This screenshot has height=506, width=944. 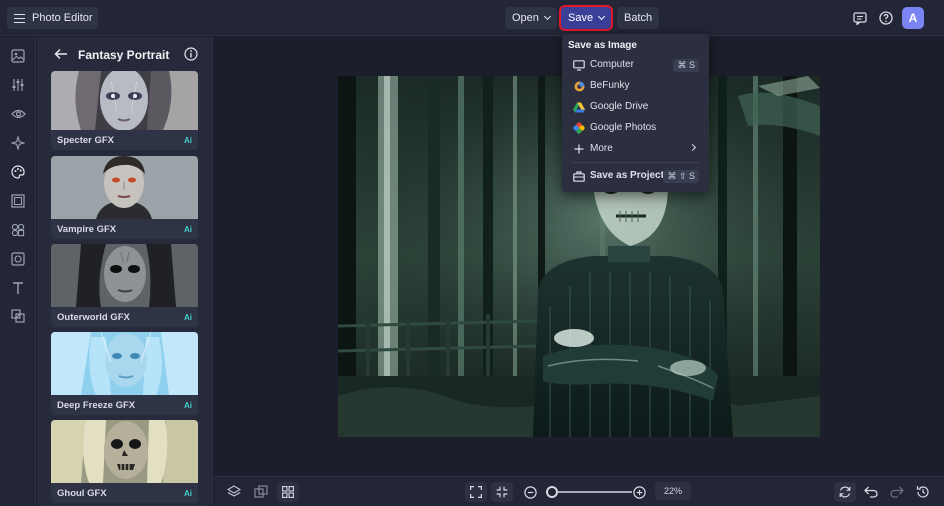 I want to click on effect-card-label: Vampire GFX, so click(x=87, y=229).